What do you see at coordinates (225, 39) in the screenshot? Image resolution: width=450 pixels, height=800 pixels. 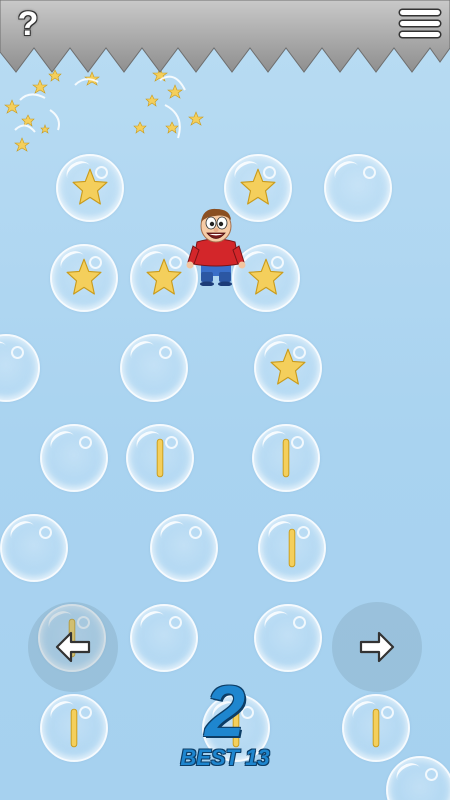 I see `spike-ceiling` at bounding box center [225, 39].